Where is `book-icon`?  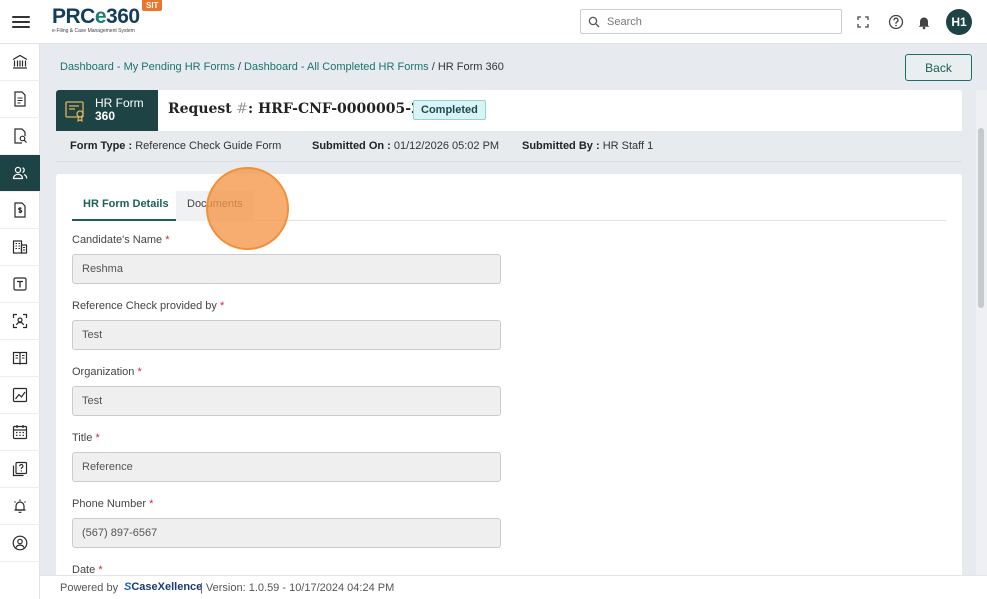
book-icon is located at coordinates (20, 358).